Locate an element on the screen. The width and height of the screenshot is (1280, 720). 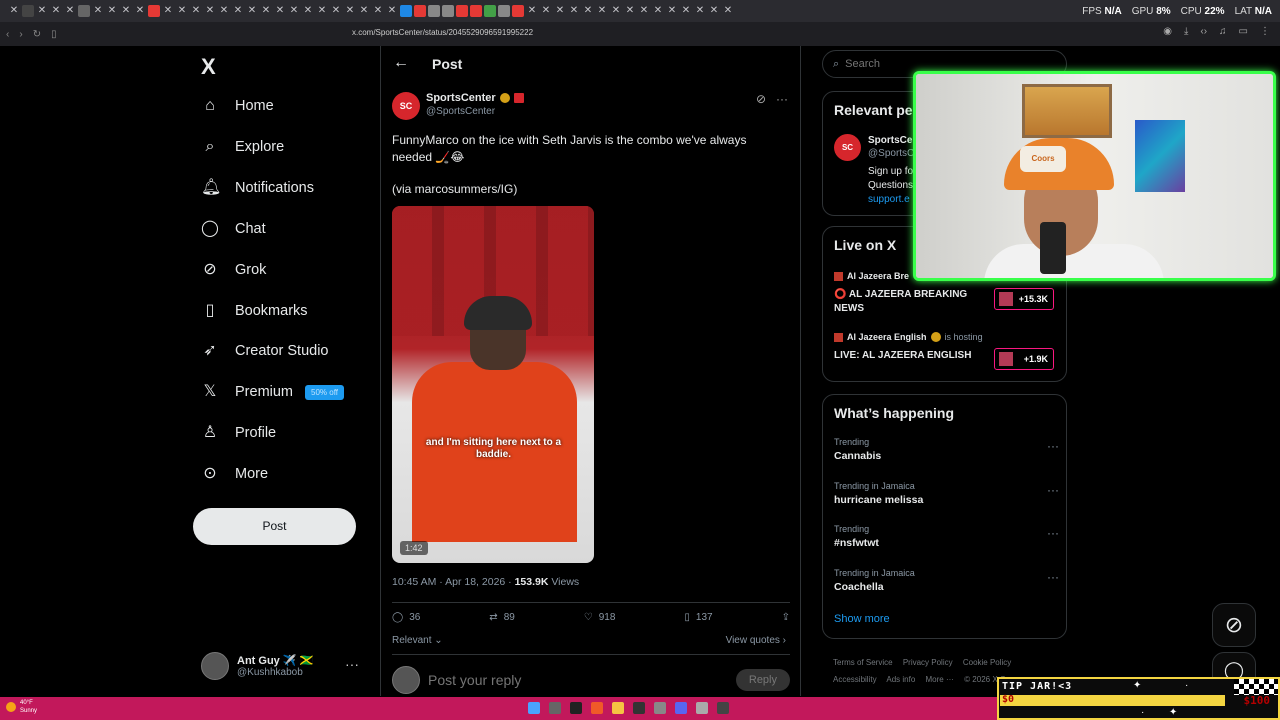
steam-icon is located at coordinates (576, 708).